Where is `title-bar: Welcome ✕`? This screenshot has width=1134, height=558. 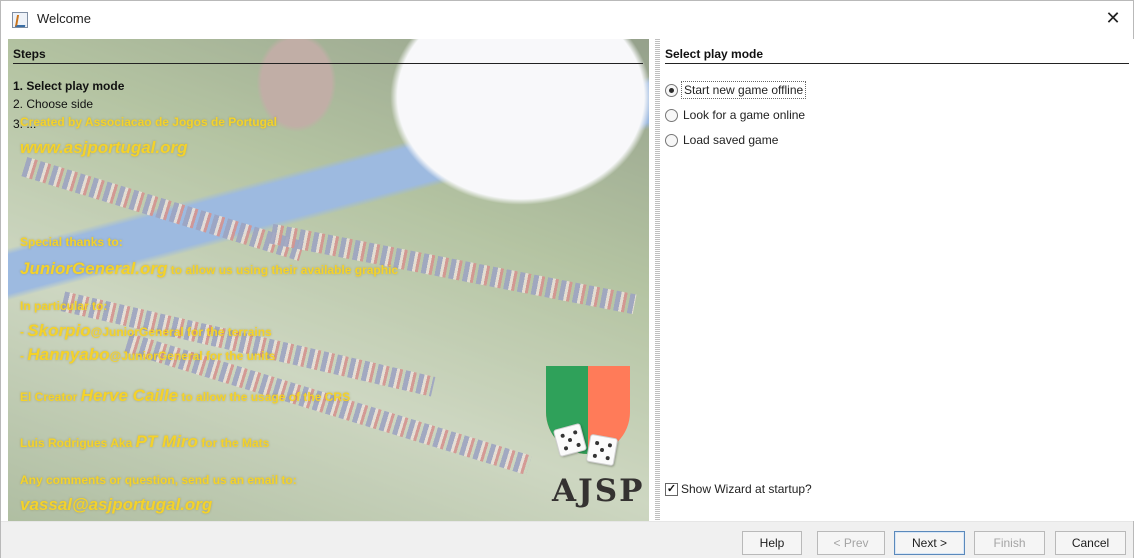
title-bar: Welcome ✕ is located at coordinates (567, 20).